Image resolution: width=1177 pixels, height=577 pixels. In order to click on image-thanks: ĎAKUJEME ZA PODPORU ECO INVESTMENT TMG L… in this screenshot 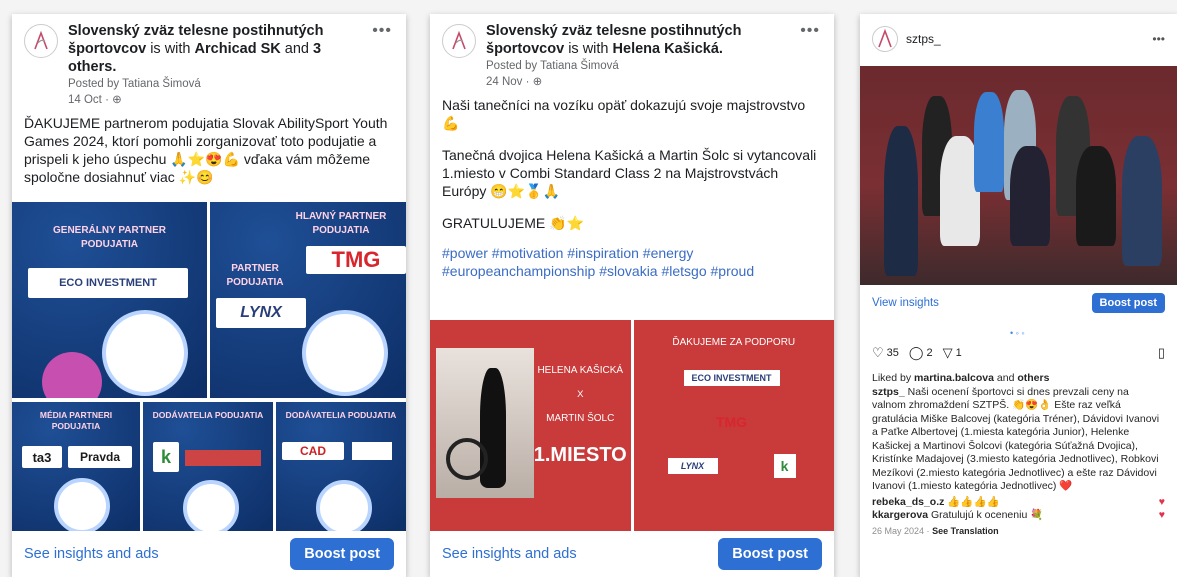, I will do `click(733, 426)`.